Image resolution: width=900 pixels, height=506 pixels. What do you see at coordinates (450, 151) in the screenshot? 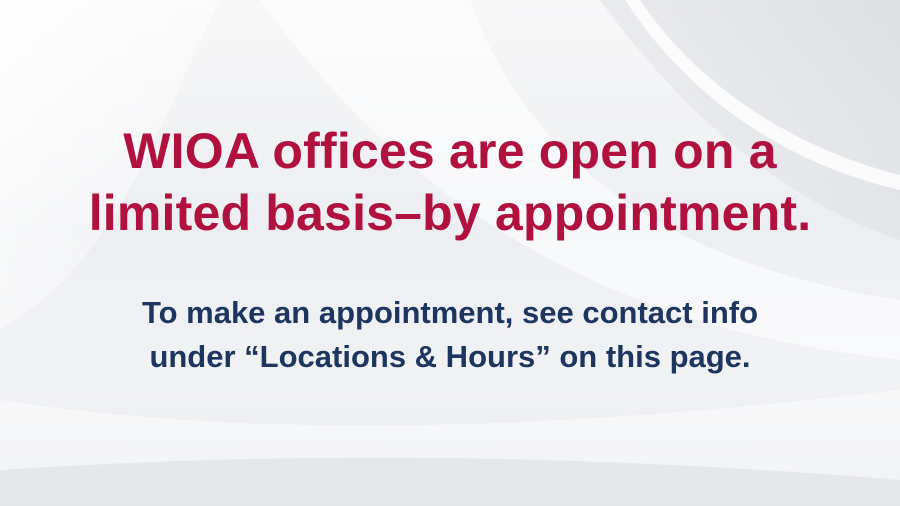
I see `headline-line-1: WIOA offices are open on a` at bounding box center [450, 151].